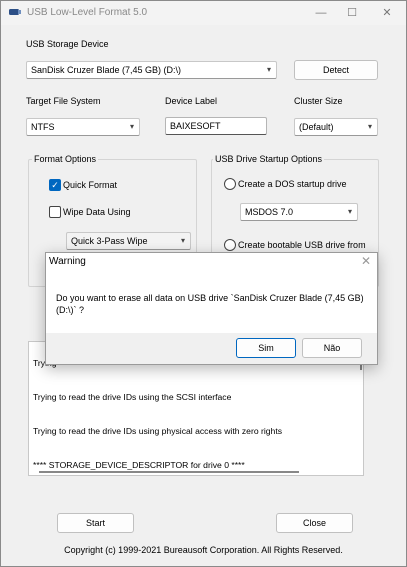 This screenshot has width=407, height=567. Describe the element at coordinates (314, 523) in the screenshot. I see `close-button: Close` at that location.